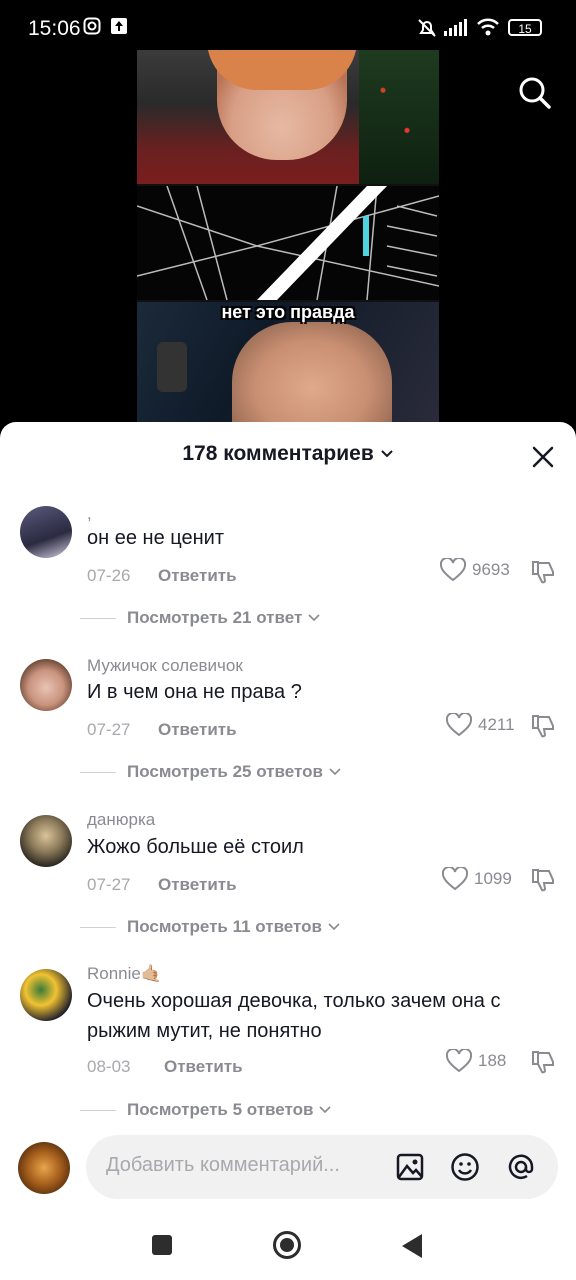 The height and width of the screenshot is (1280, 576). What do you see at coordinates (543, 457) in the screenshot?
I see `close-icon` at bounding box center [543, 457].